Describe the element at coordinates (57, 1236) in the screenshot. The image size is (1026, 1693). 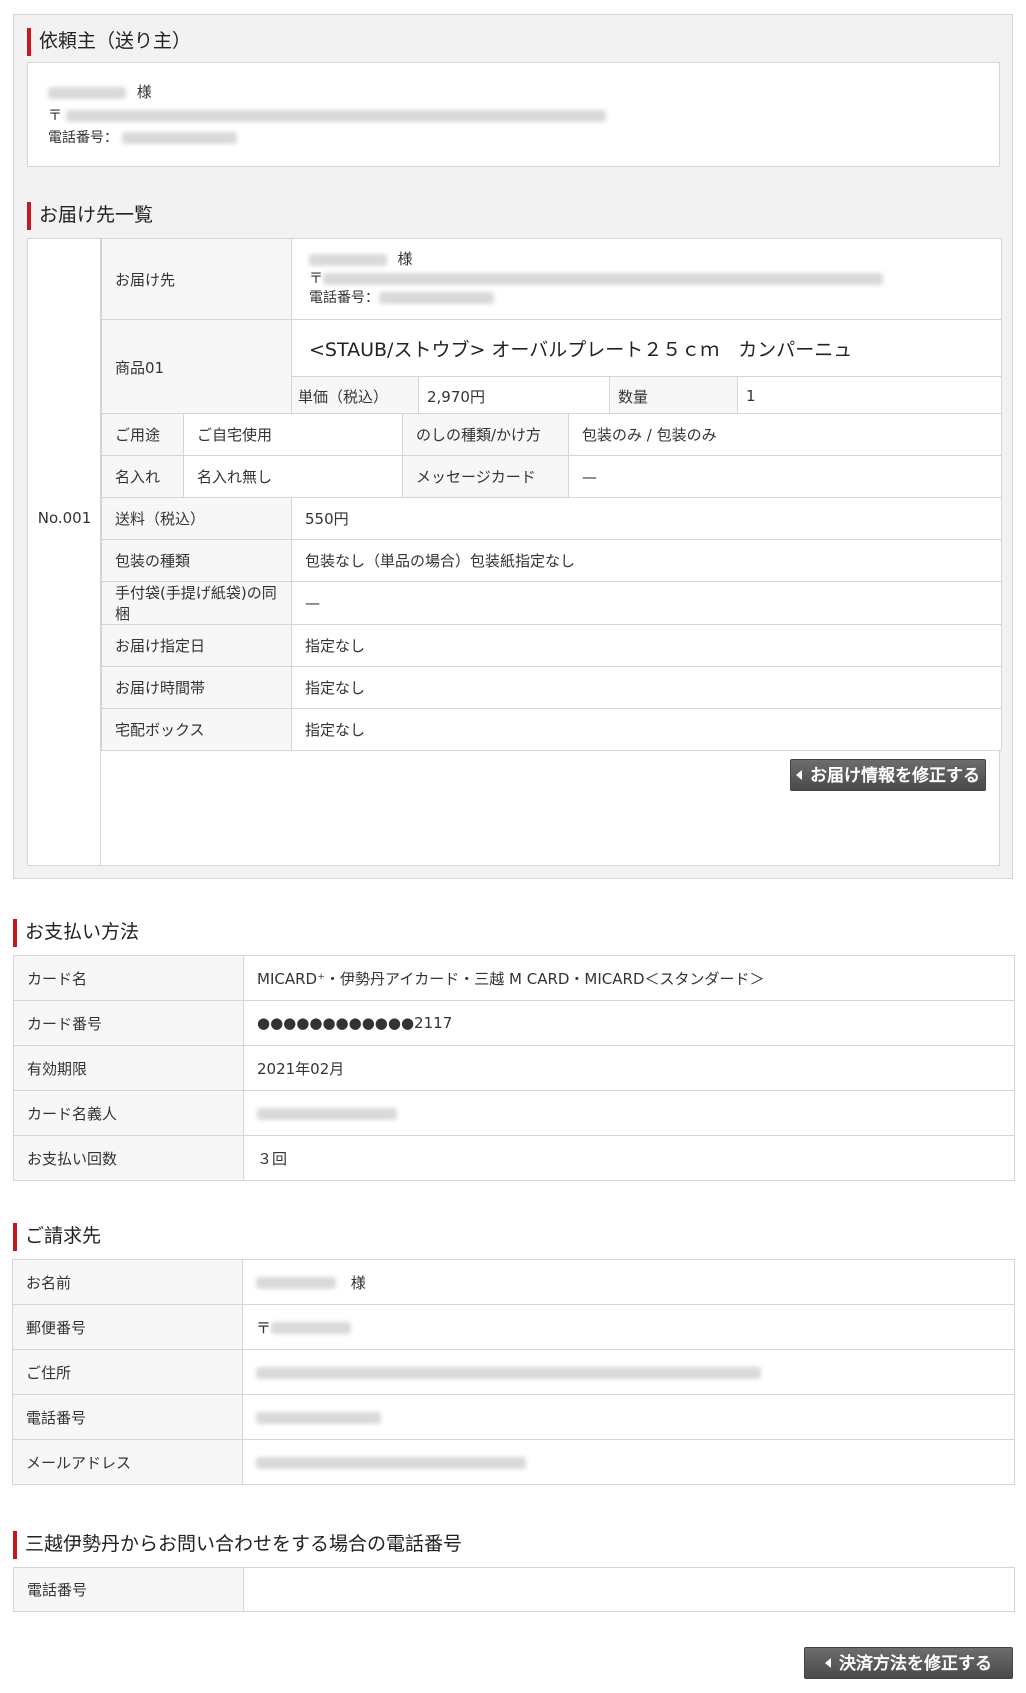
I see `billing-section-title: ご請求先` at that location.